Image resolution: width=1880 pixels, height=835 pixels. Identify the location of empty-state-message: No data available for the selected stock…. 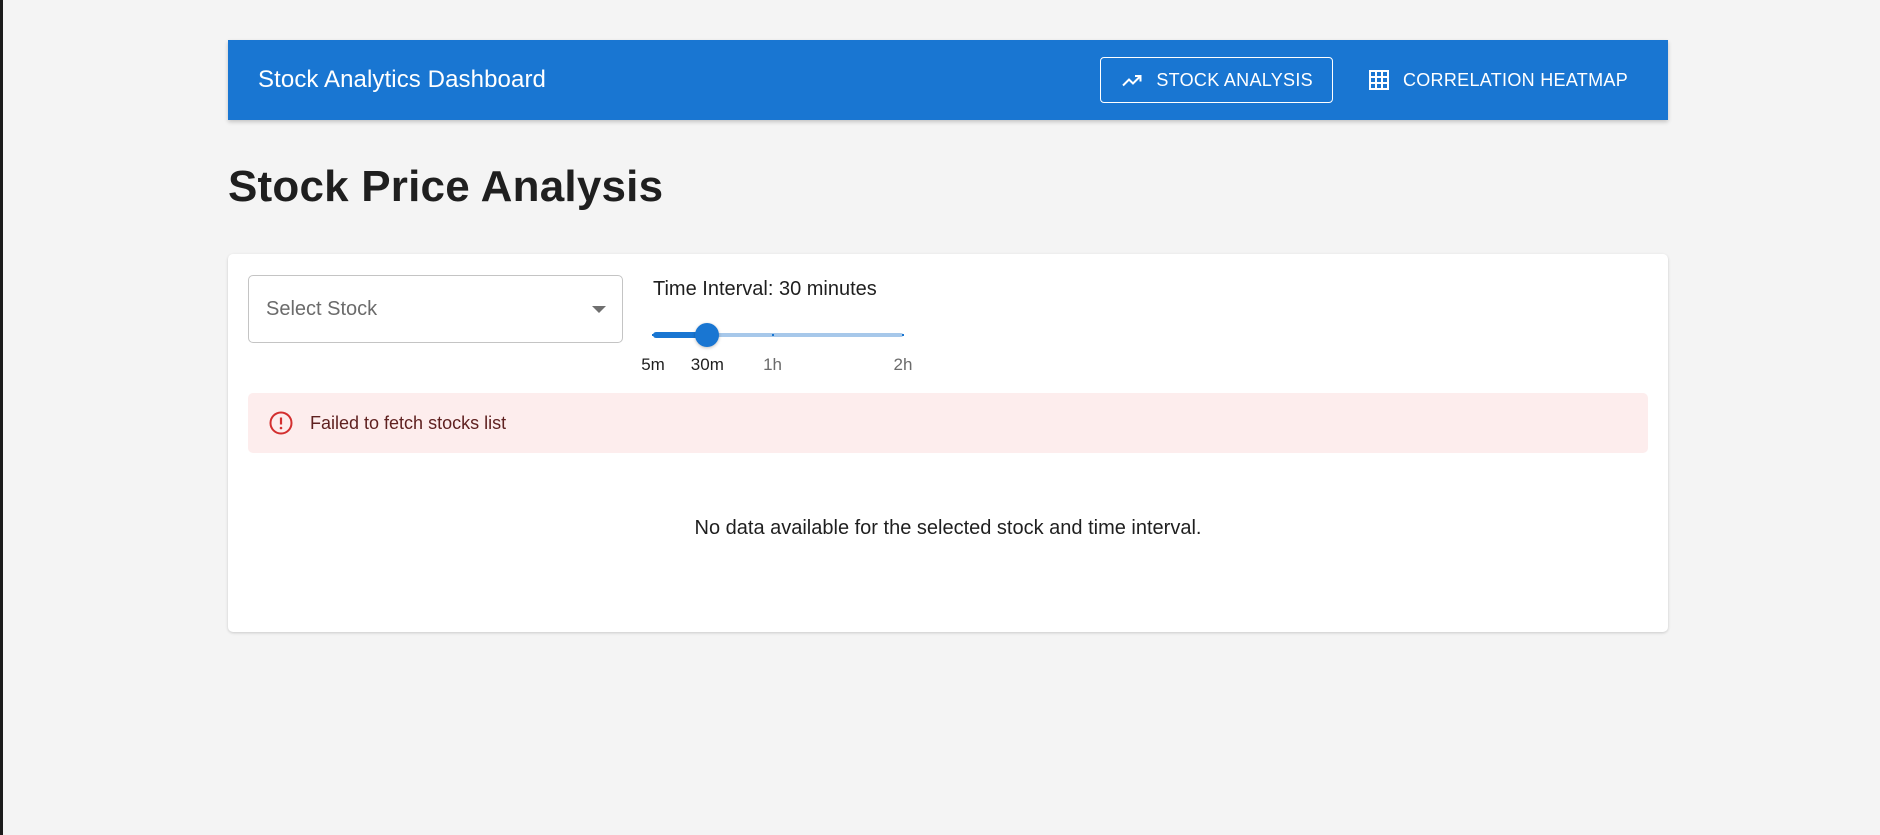
(948, 528).